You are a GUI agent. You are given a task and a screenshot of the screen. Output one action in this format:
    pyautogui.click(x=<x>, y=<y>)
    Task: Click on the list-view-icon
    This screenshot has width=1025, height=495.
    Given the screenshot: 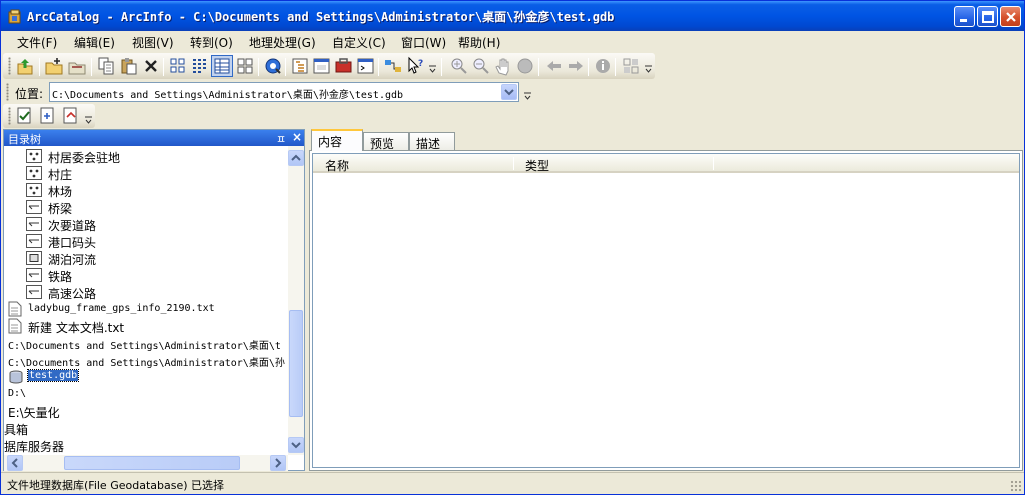 What is the action you would take?
    pyautogui.click(x=200, y=66)
    